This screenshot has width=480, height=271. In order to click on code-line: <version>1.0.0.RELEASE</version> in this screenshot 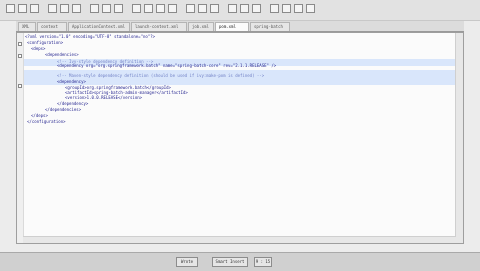, I will do `click(104, 97)`.